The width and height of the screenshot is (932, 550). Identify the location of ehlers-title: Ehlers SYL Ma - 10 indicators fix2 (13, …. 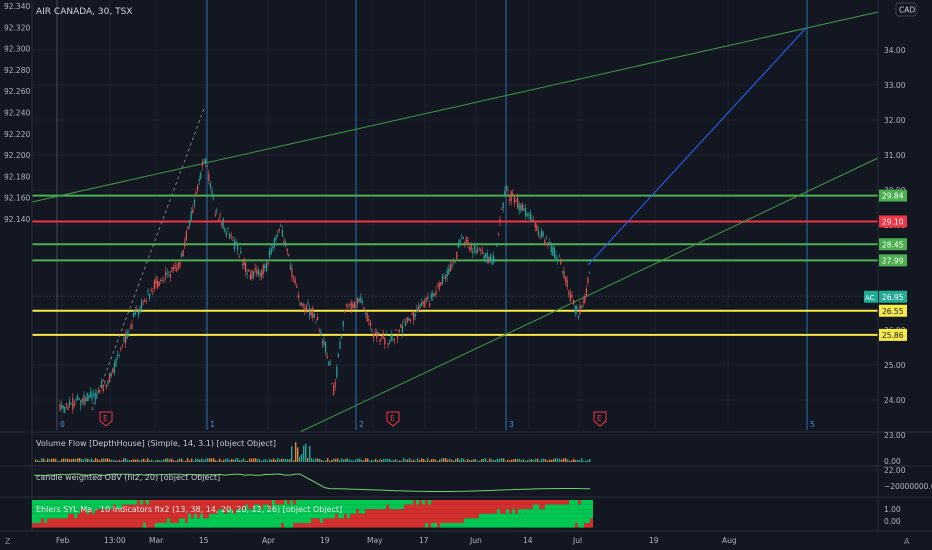
(189, 509).